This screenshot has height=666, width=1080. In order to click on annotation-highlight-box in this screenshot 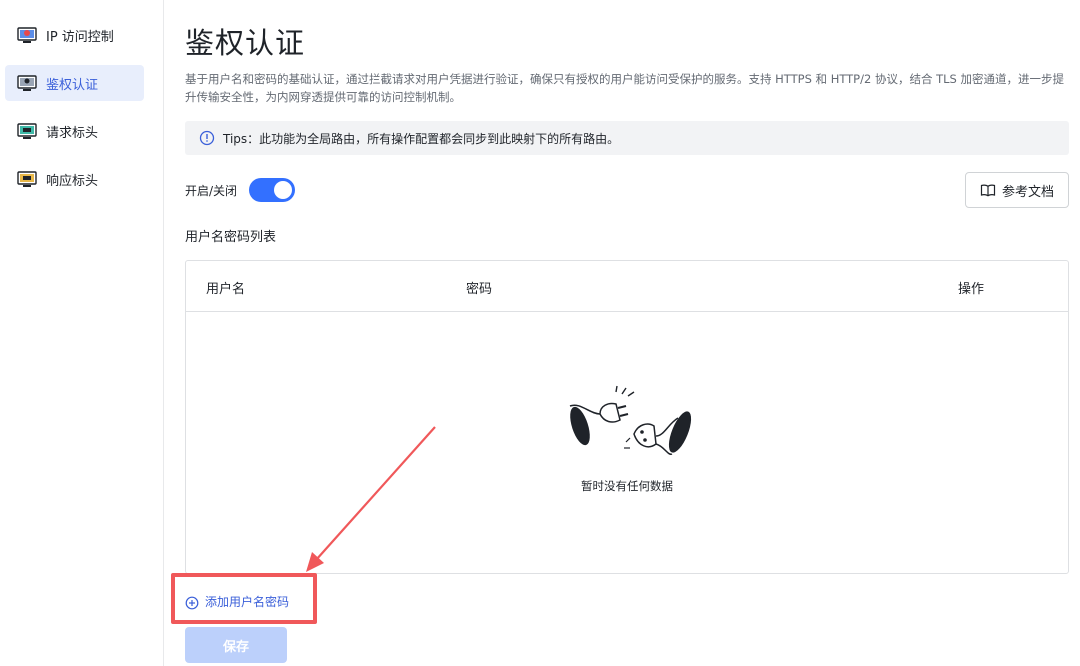, I will do `click(244, 598)`.